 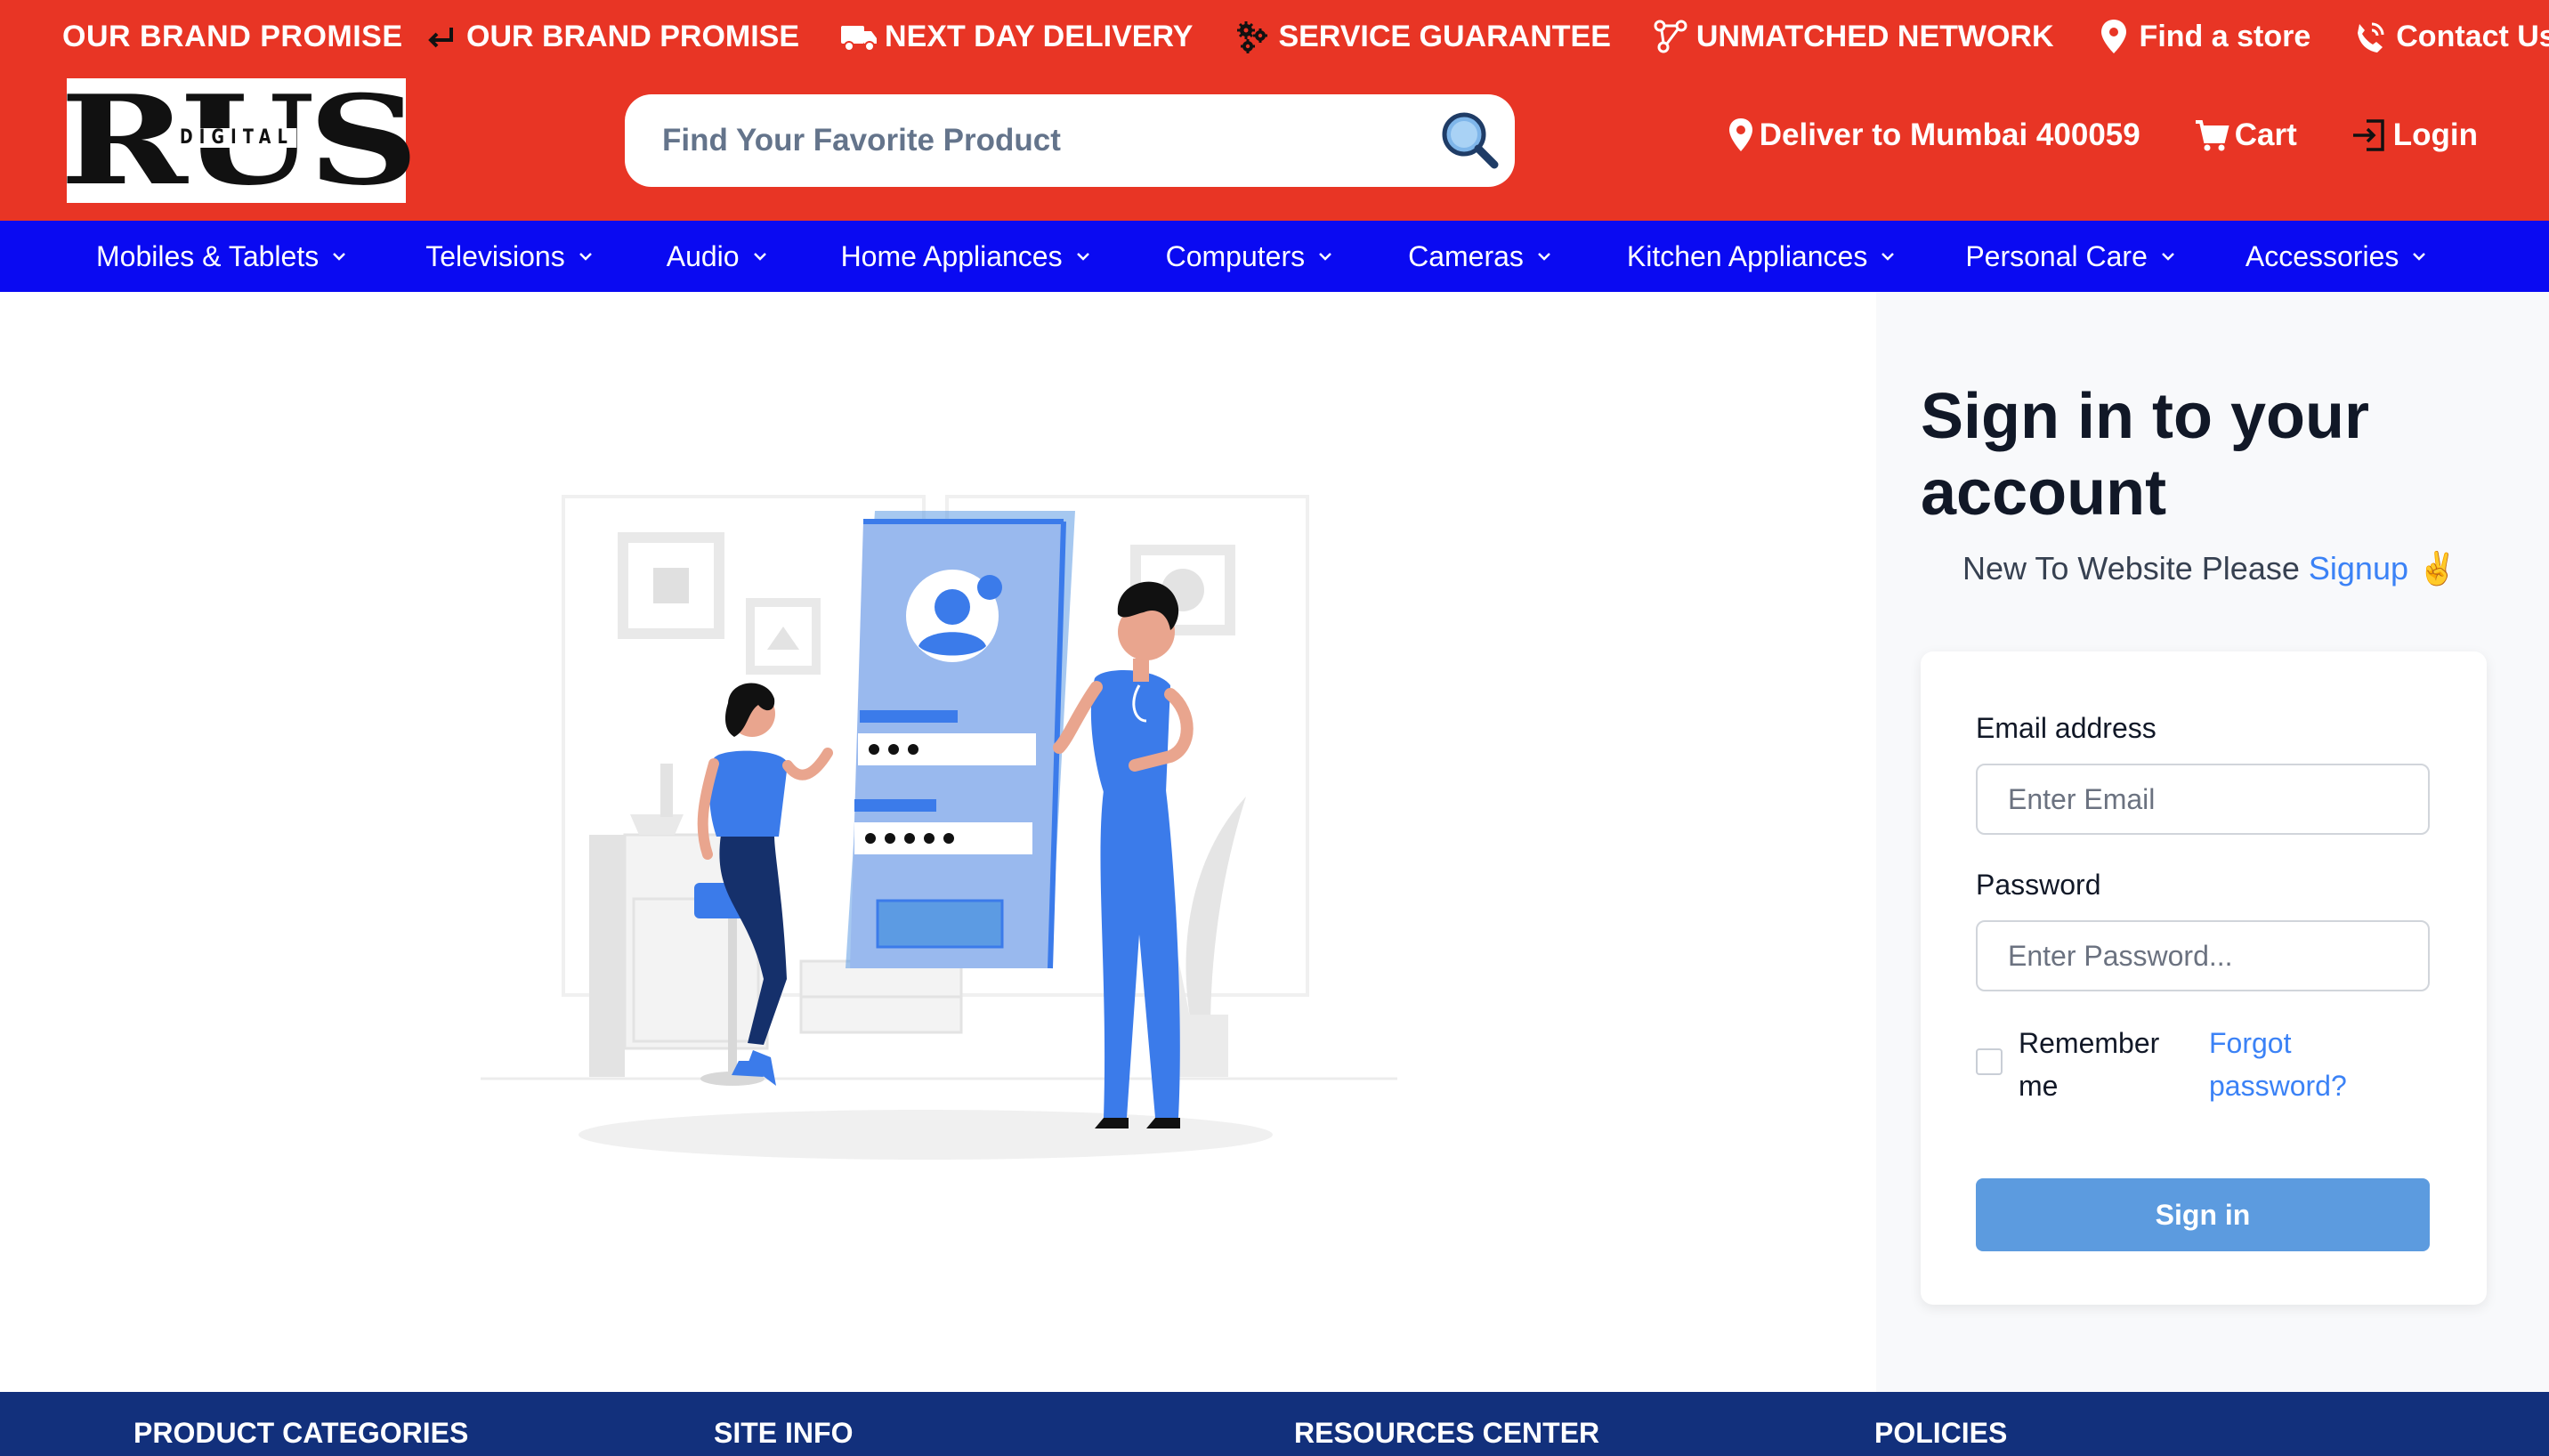 I want to click on login-label: Login, so click(x=2435, y=134).